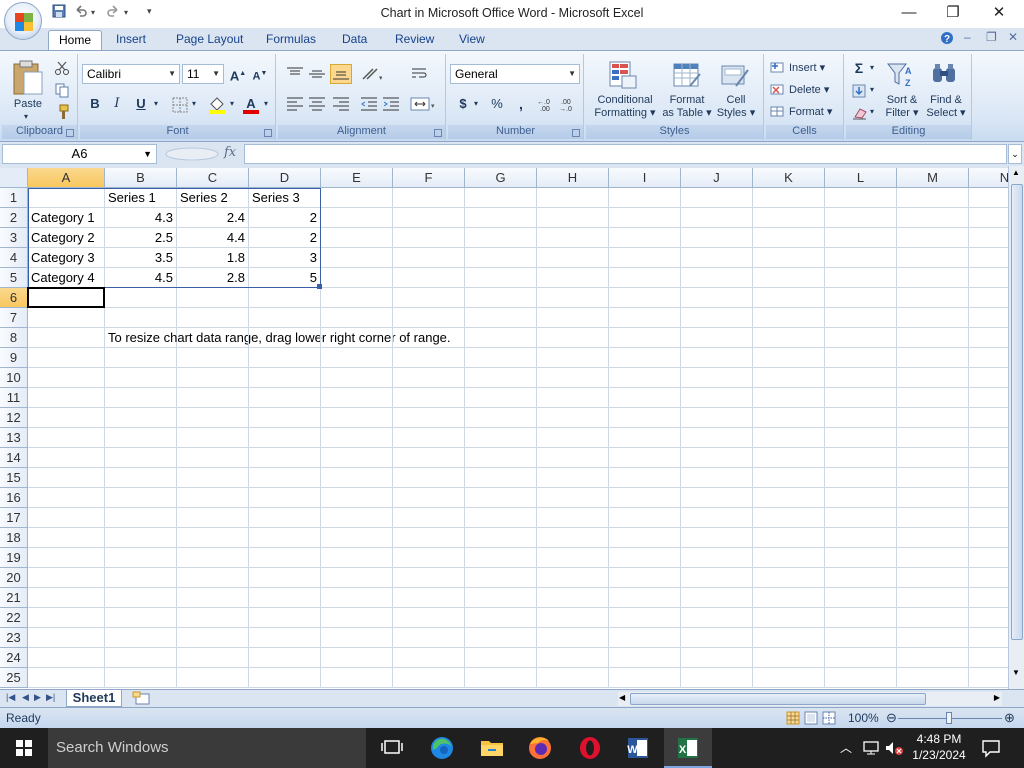 Image resolution: width=1024 pixels, height=768 pixels. I want to click on cell-i24, so click(645, 658).